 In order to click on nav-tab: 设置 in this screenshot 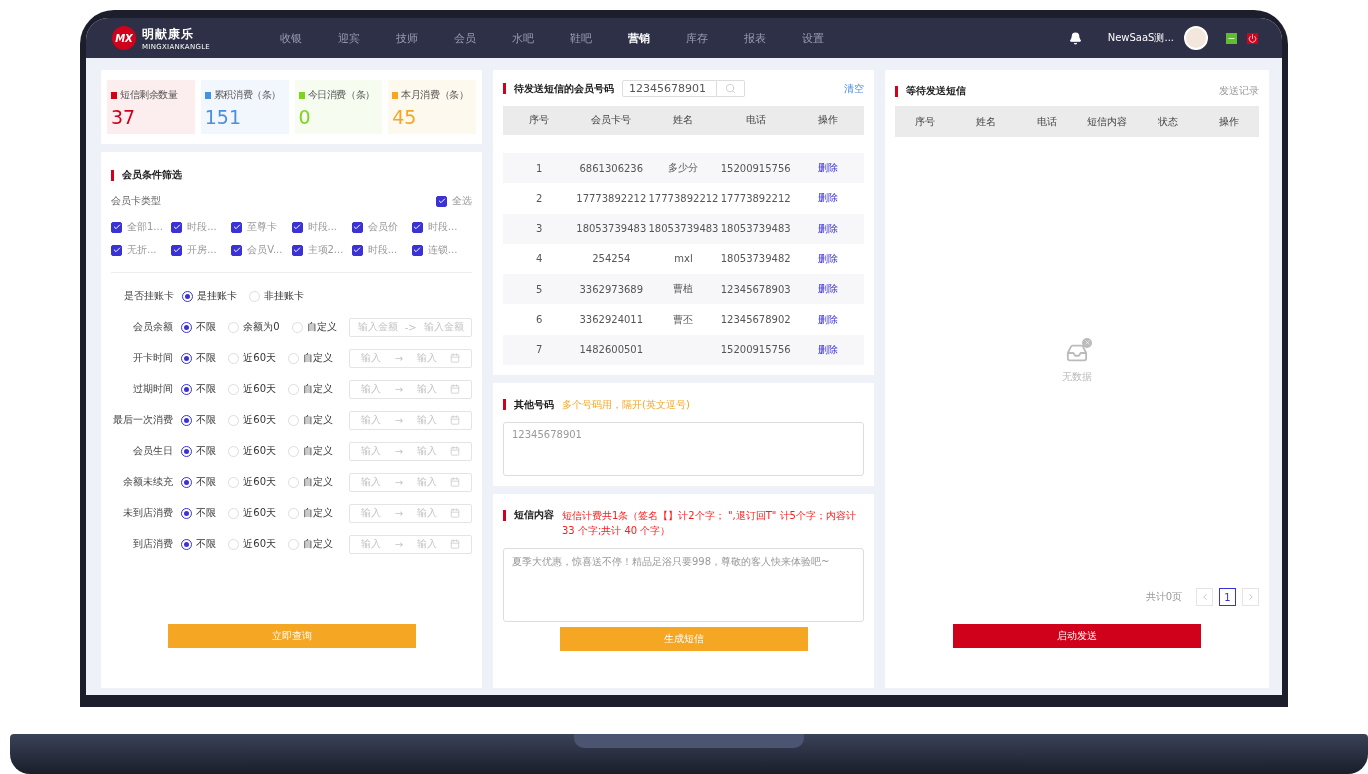, I will do `click(813, 38)`.